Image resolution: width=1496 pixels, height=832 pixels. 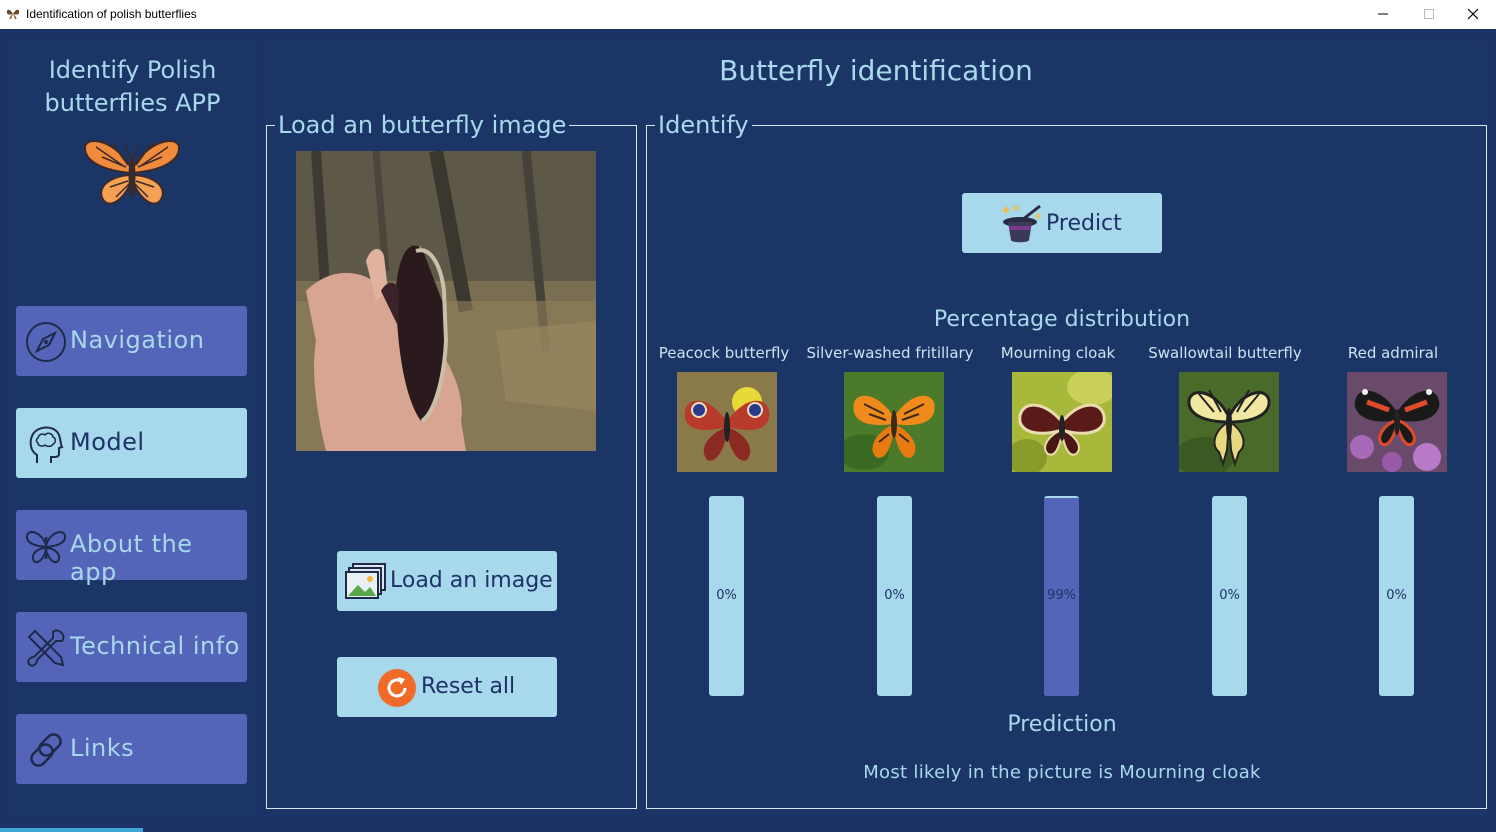 I want to click on magic-hat-icon, so click(x=1021, y=223).